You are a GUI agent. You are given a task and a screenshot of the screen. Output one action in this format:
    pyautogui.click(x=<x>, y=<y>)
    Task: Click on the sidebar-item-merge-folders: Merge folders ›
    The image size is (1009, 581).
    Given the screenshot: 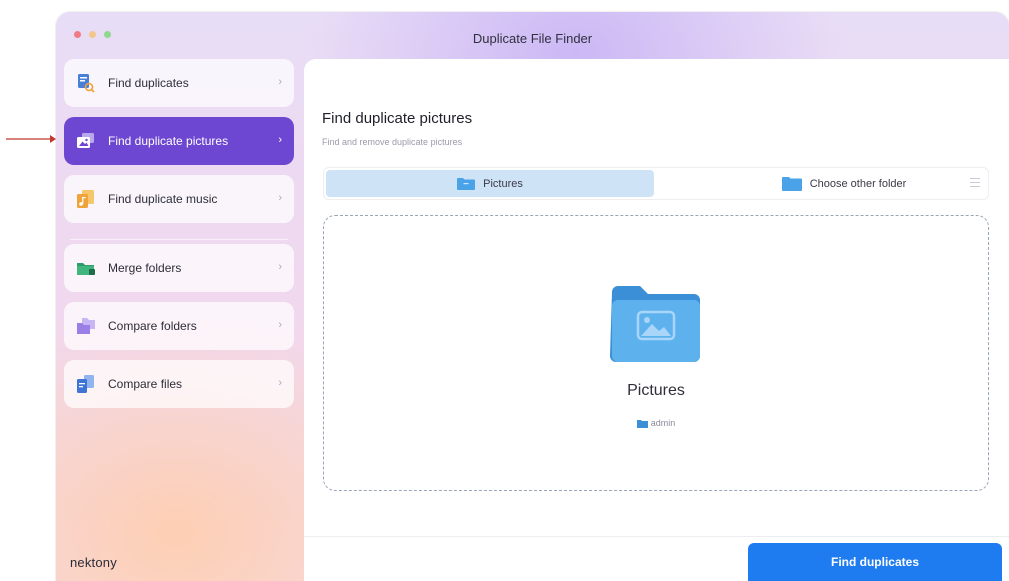 What is the action you would take?
    pyautogui.click(x=179, y=268)
    